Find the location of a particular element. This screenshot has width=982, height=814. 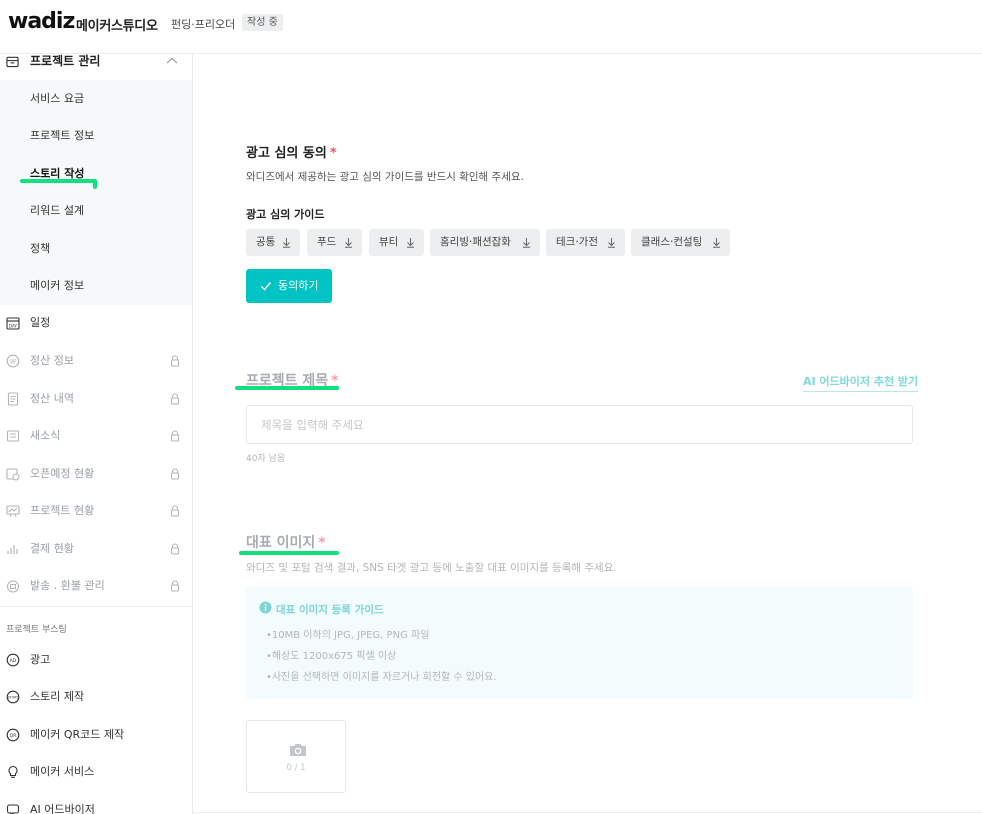

sidebar-item-service-fee: 서비스 요금 is located at coordinates (57, 99).